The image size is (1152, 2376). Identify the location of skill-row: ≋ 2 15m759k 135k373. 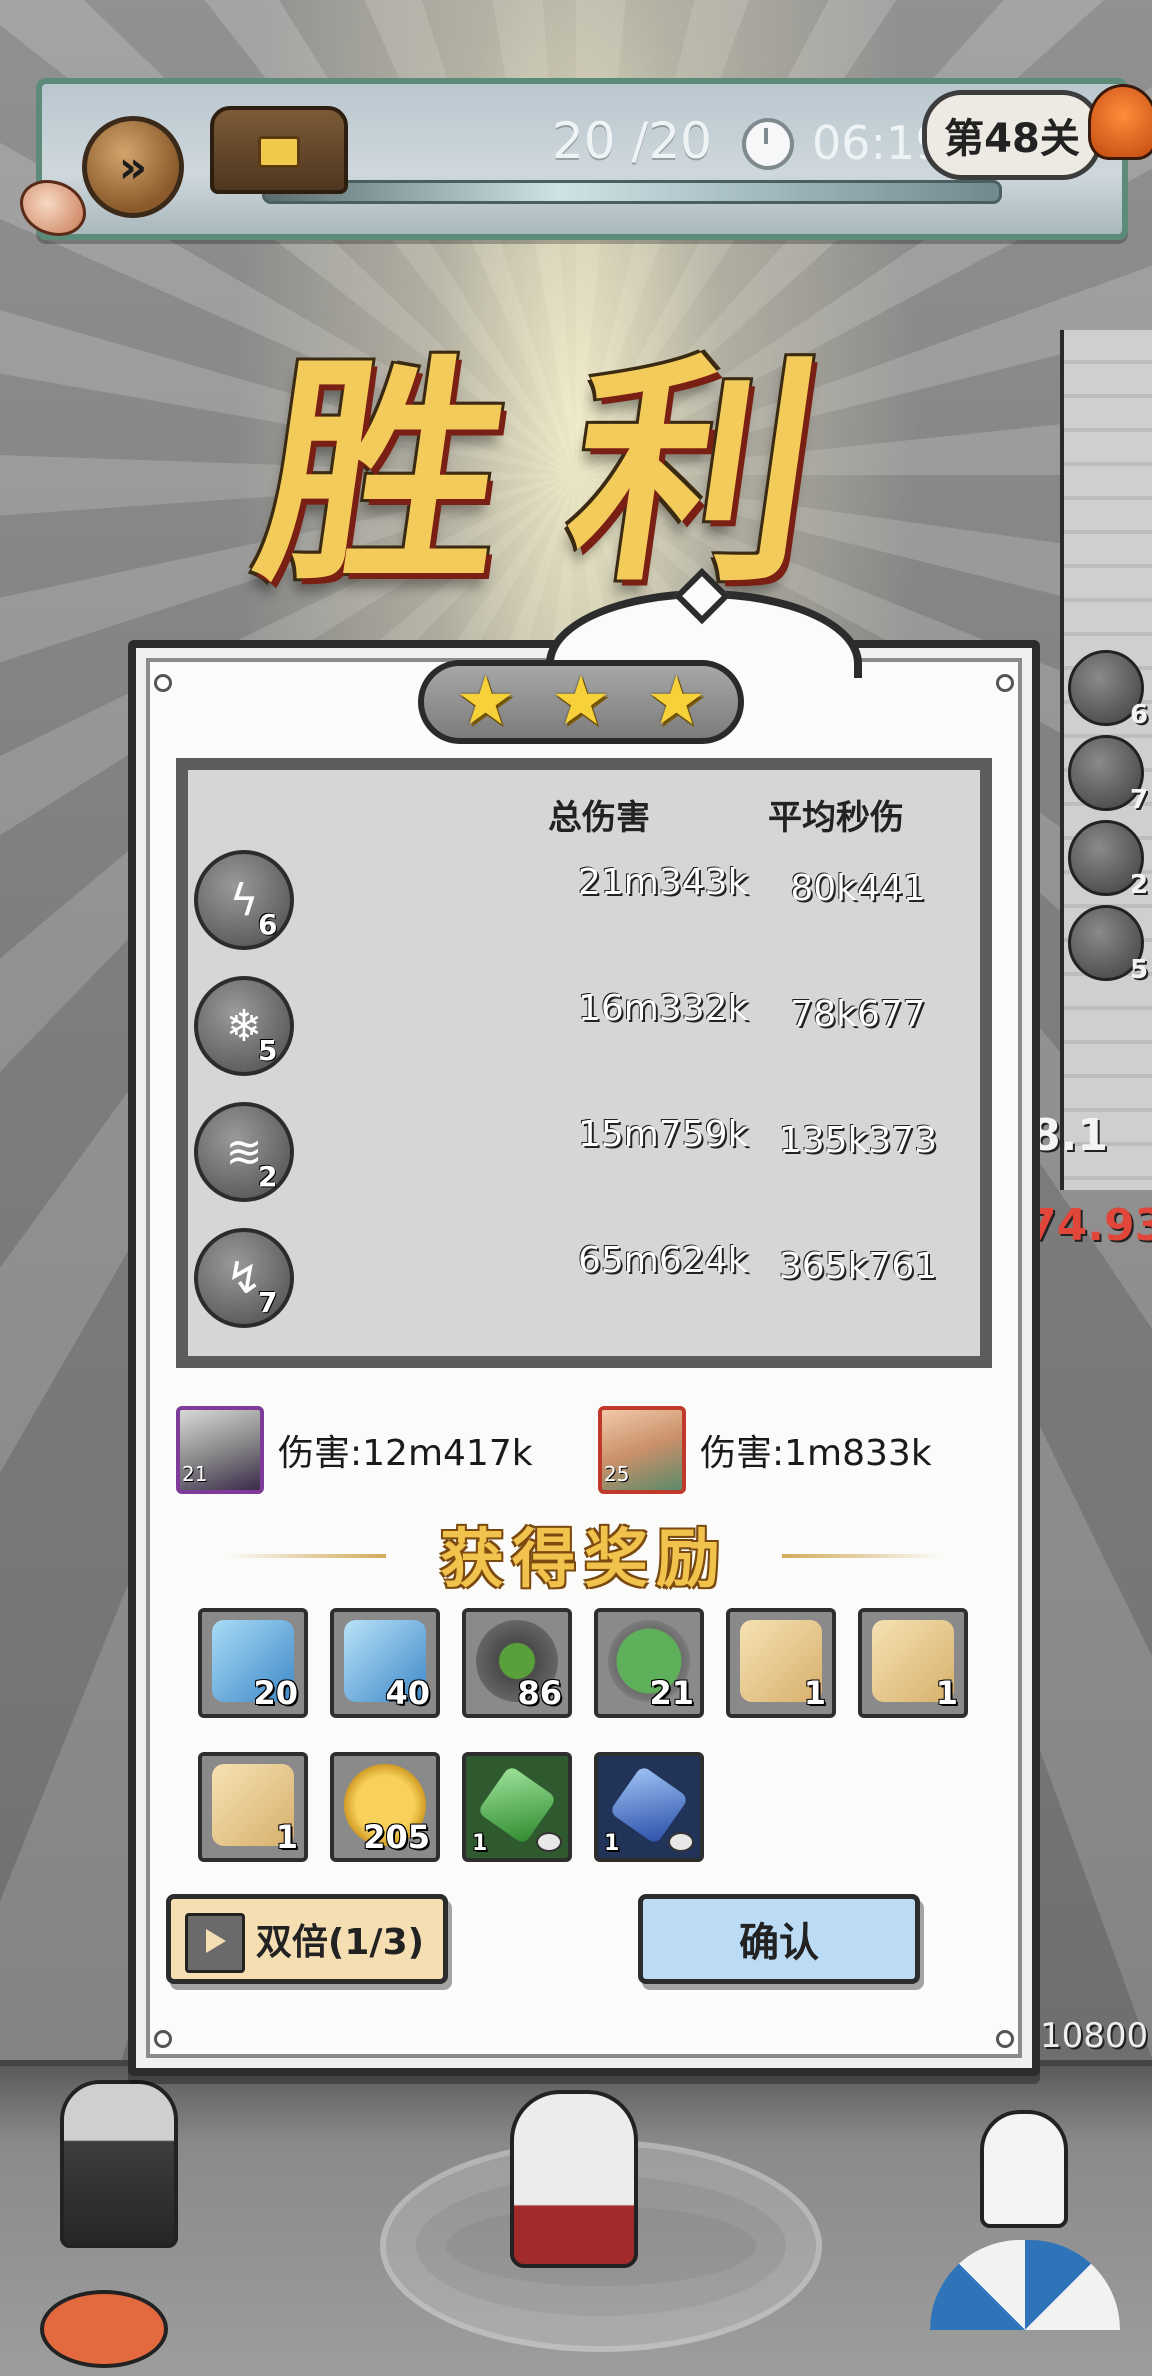
(584, 1151).